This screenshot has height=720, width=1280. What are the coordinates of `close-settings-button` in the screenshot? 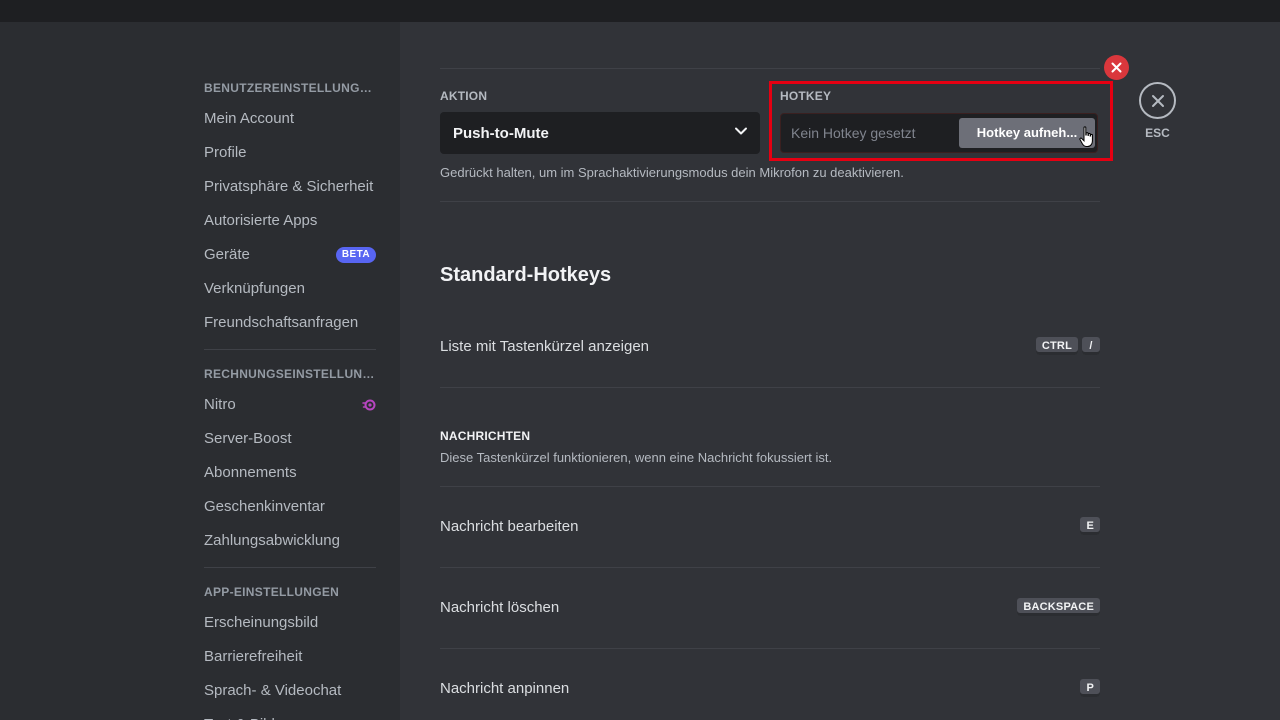 It's located at (1157, 100).